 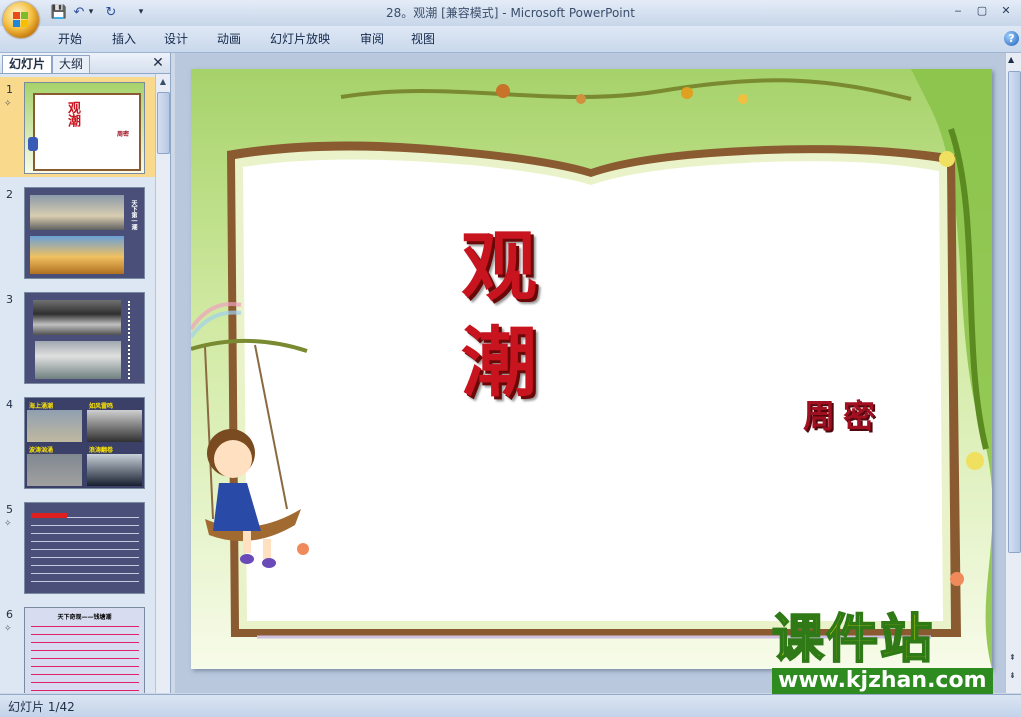 What do you see at coordinates (843, 414) in the screenshot?
I see `slide-author: 周密` at bounding box center [843, 414].